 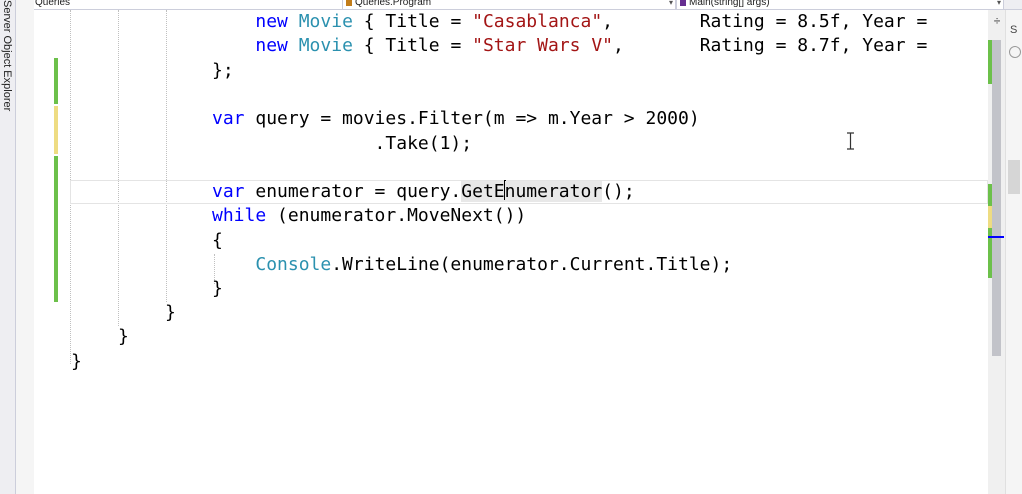 I want to click on project-dropdown-label: Queries, so click(x=53, y=4).